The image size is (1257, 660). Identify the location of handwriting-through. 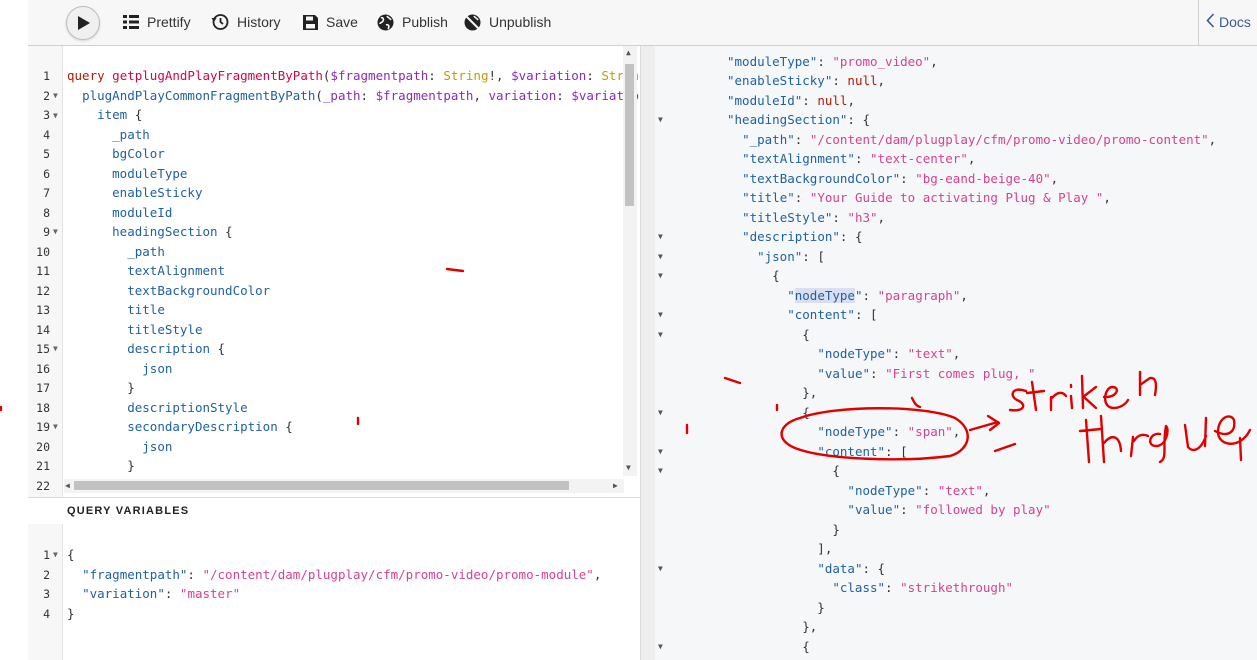
(1165, 439).